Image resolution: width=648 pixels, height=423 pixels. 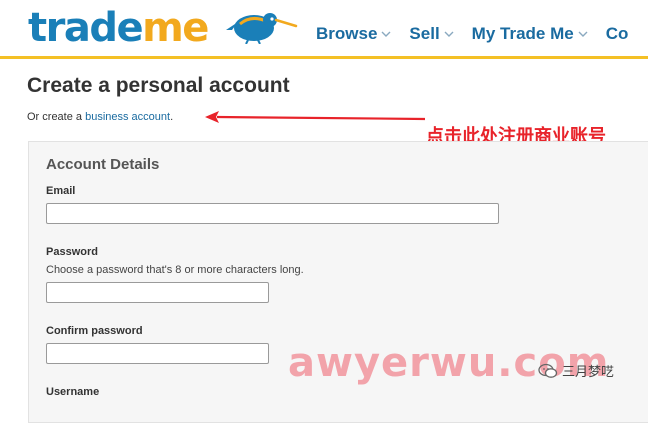 What do you see at coordinates (315, 117) in the screenshot?
I see `annotation-arrow-icon` at bounding box center [315, 117].